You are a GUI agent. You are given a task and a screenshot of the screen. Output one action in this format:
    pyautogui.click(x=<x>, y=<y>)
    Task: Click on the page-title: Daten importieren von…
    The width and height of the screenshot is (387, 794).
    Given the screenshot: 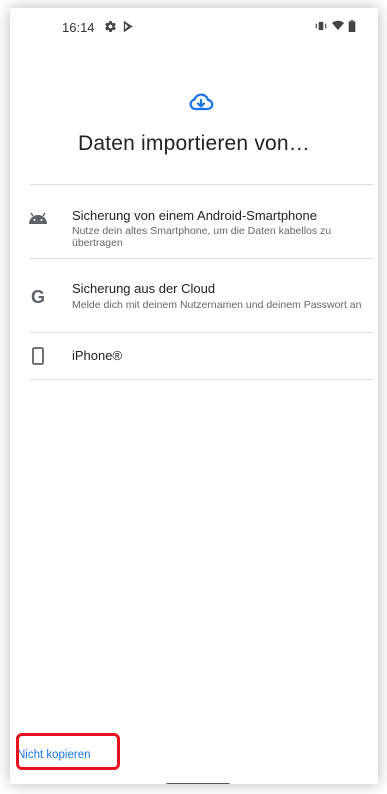 What is the action you would take?
    pyautogui.click(x=193, y=143)
    